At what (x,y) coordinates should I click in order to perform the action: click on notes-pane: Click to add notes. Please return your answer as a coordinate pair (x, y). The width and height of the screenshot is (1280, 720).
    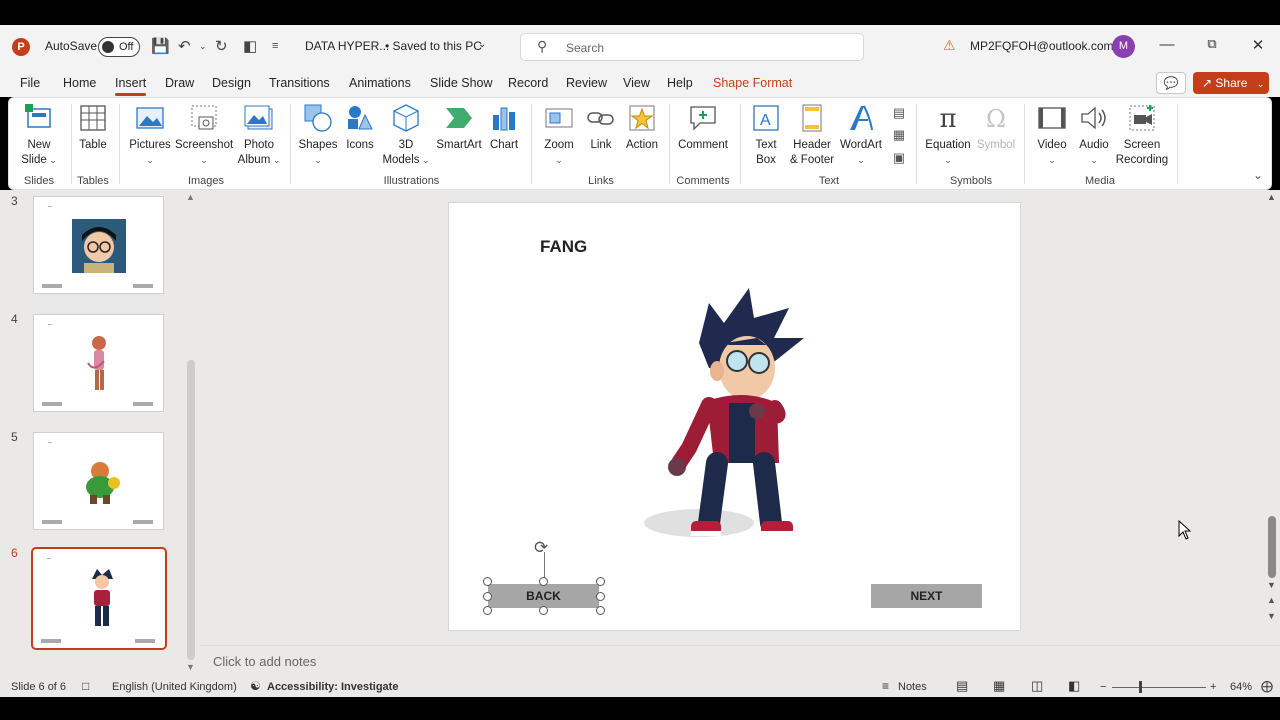
    Looking at the image, I should click on (740, 661).